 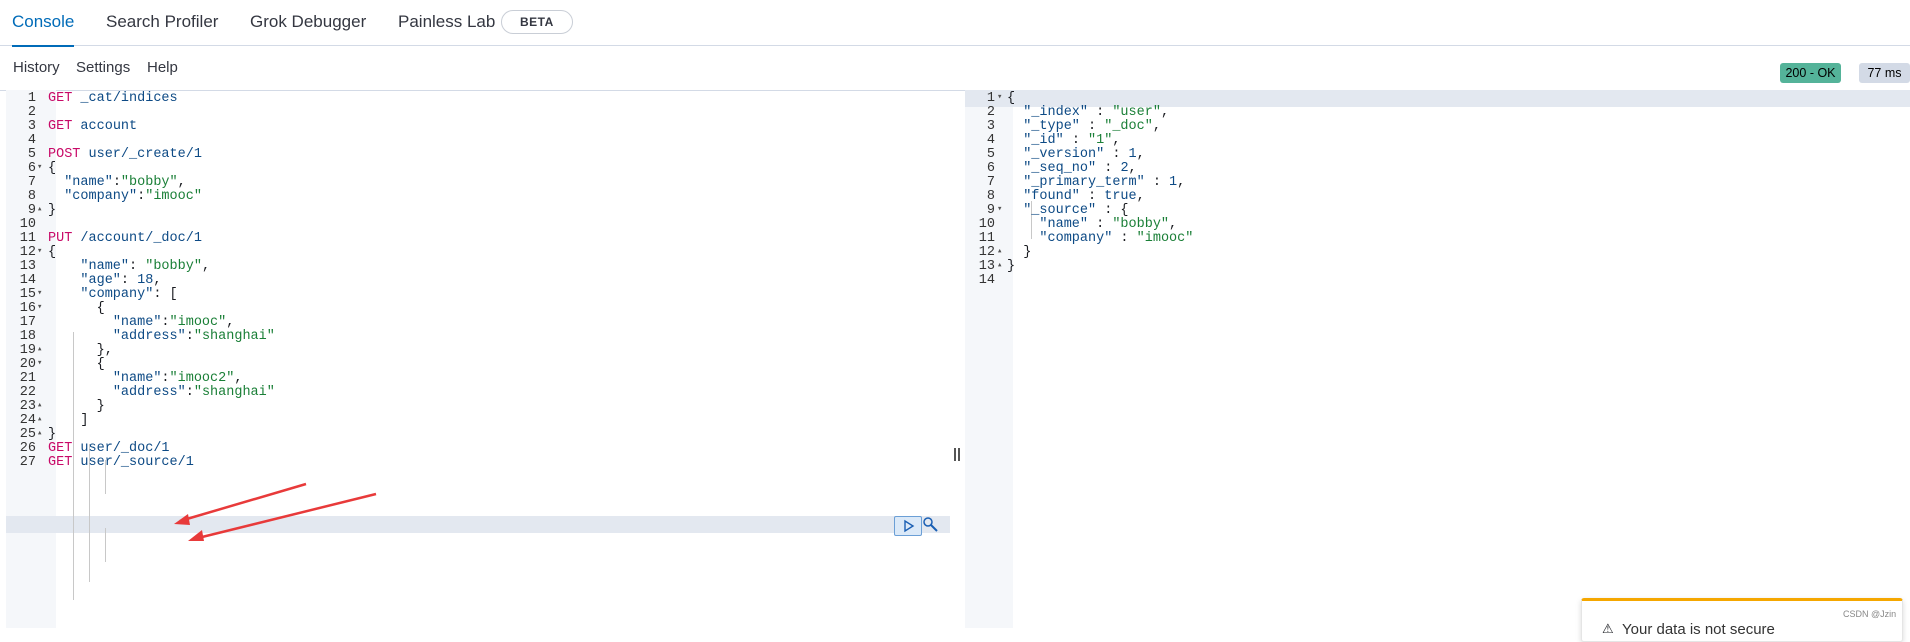 I want to click on code-line: GET account, so click(x=92, y=126).